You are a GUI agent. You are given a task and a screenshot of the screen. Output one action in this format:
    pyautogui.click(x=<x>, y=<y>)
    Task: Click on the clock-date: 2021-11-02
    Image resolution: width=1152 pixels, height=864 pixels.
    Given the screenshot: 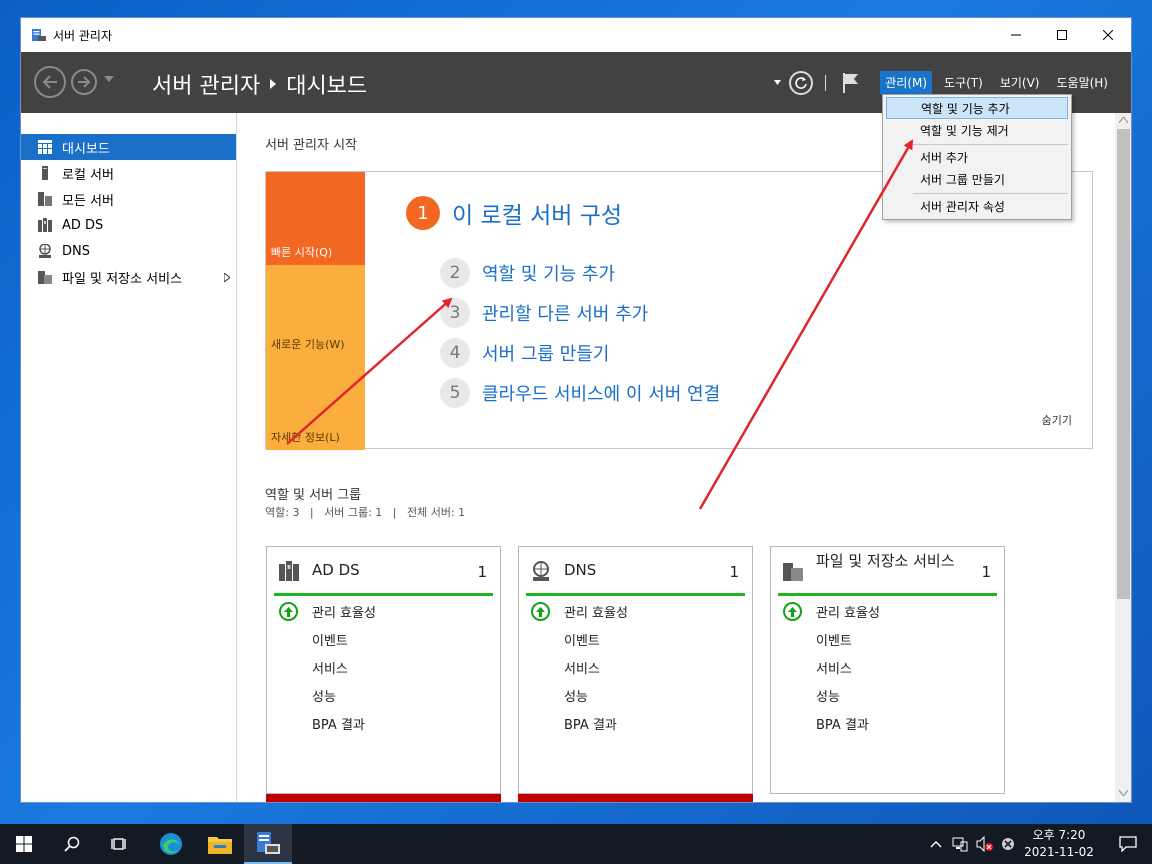 What is the action you would take?
    pyautogui.click(x=1059, y=852)
    